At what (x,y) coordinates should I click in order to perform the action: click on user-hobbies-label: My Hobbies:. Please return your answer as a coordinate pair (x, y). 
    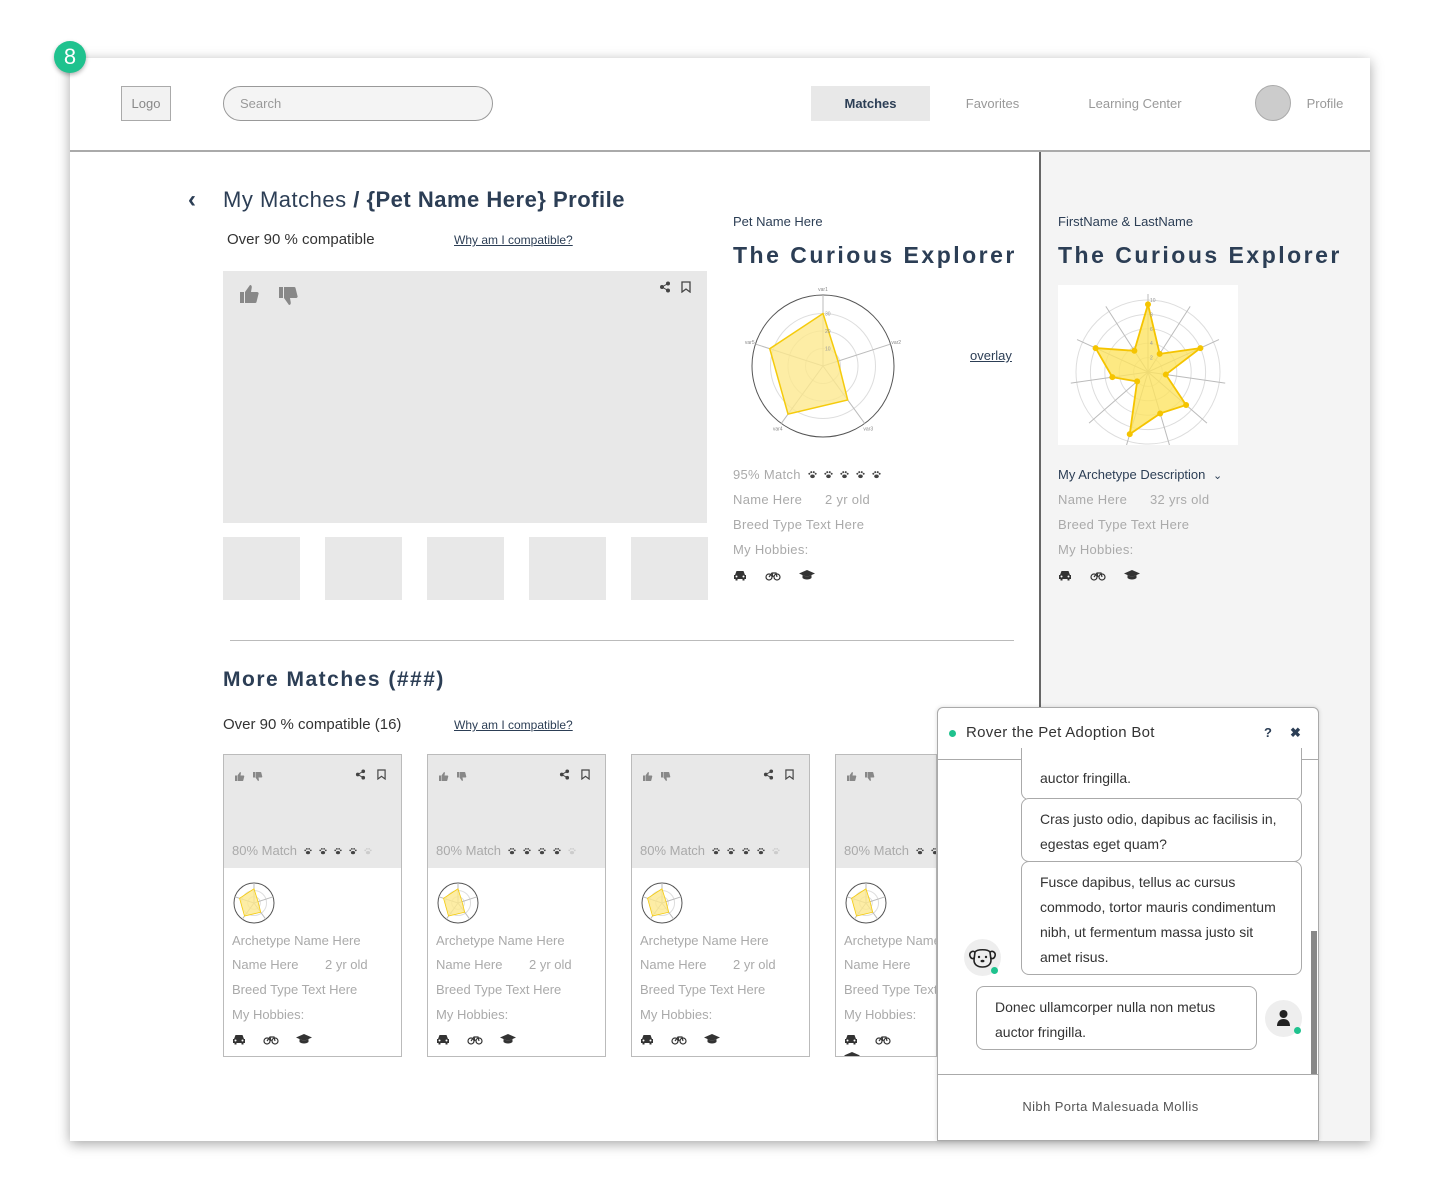
    Looking at the image, I should click on (1096, 549).